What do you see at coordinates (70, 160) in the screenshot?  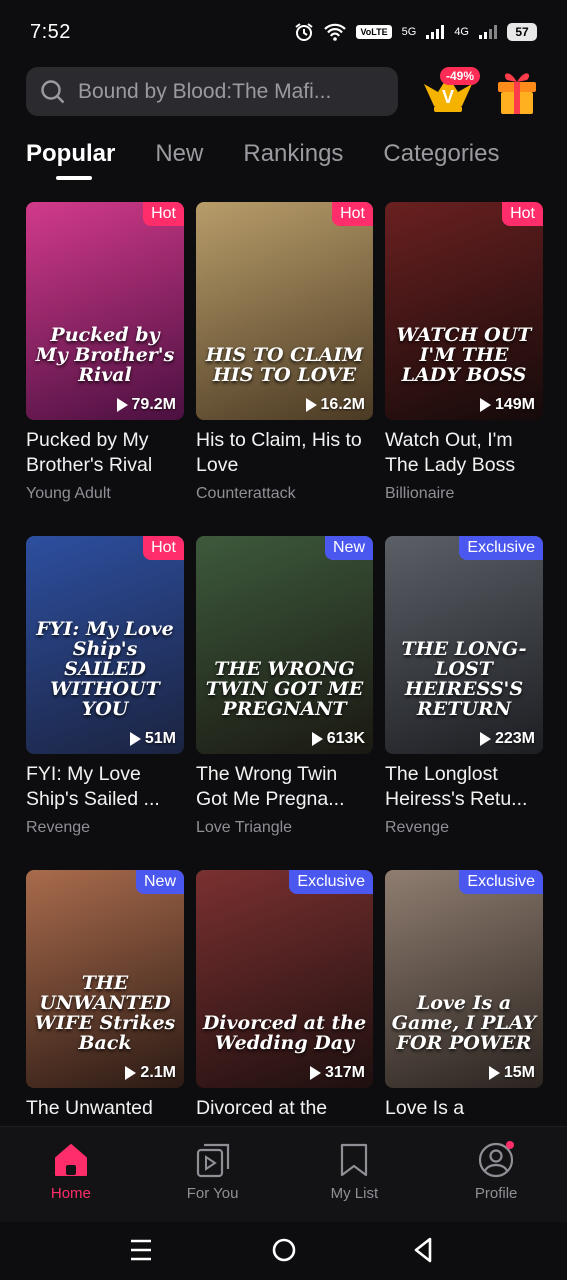 I see `tab-popular: Popular` at bounding box center [70, 160].